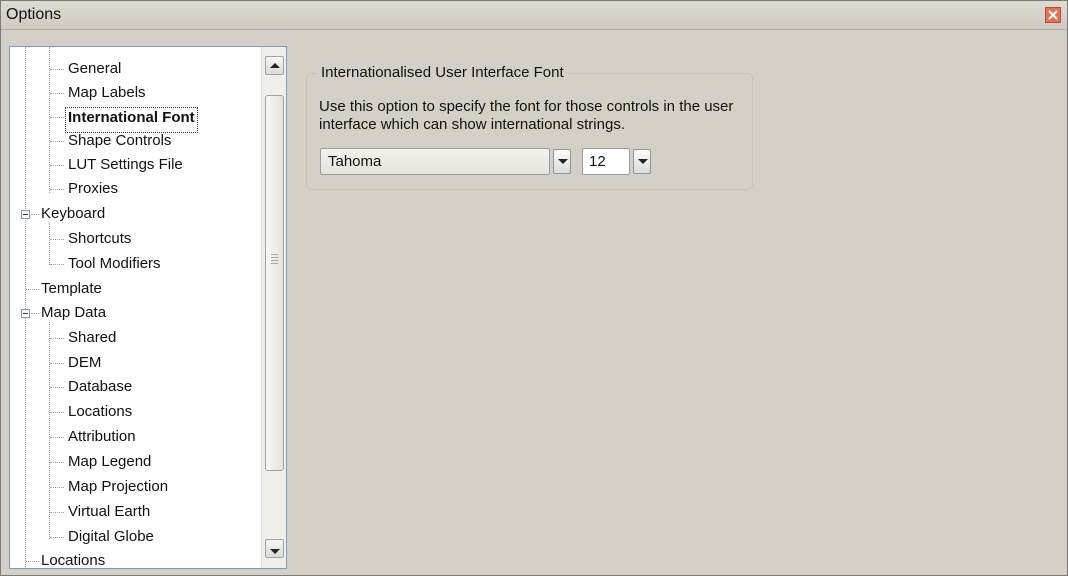  I want to click on window-title: Options, so click(34, 14).